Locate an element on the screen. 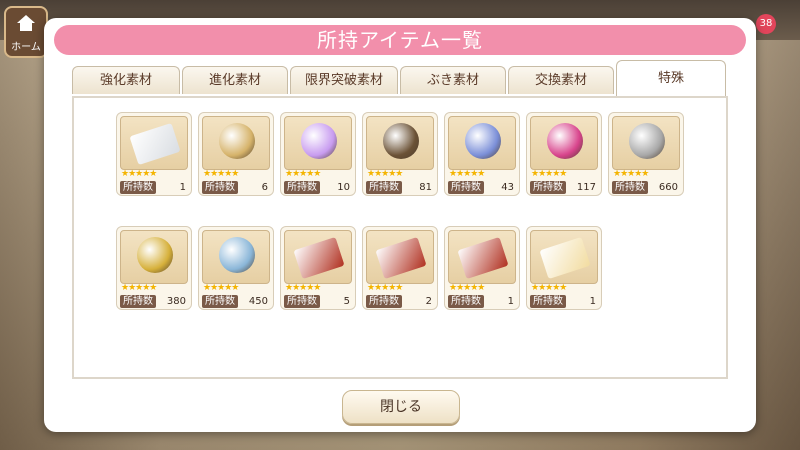  count-value: 10 is located at coordinates (343, 187).